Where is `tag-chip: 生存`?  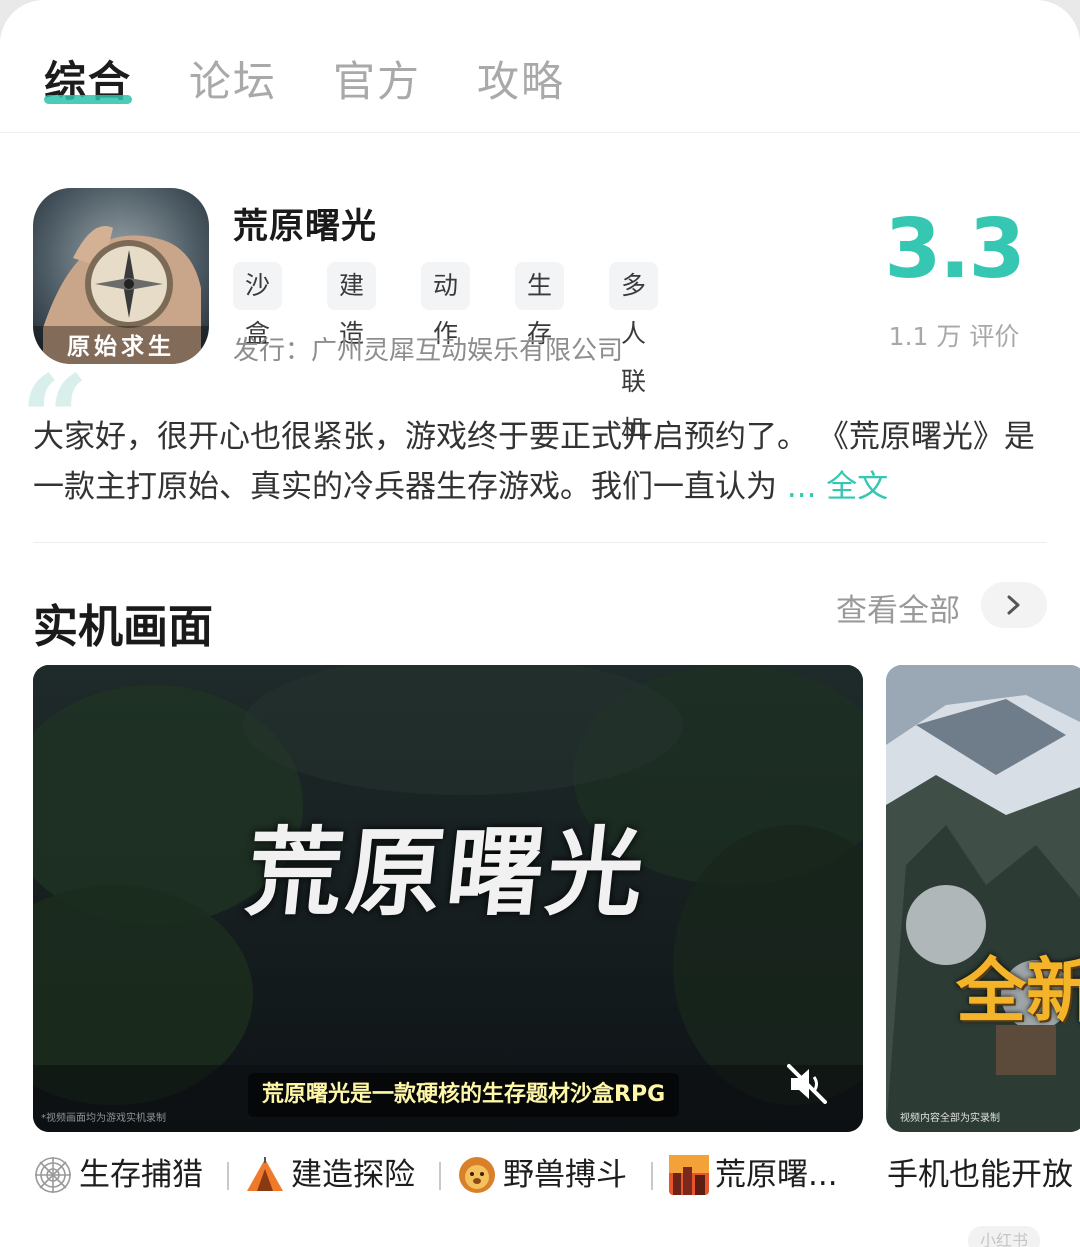 tag-chip: 生存 is located at coordinates (540, 305).